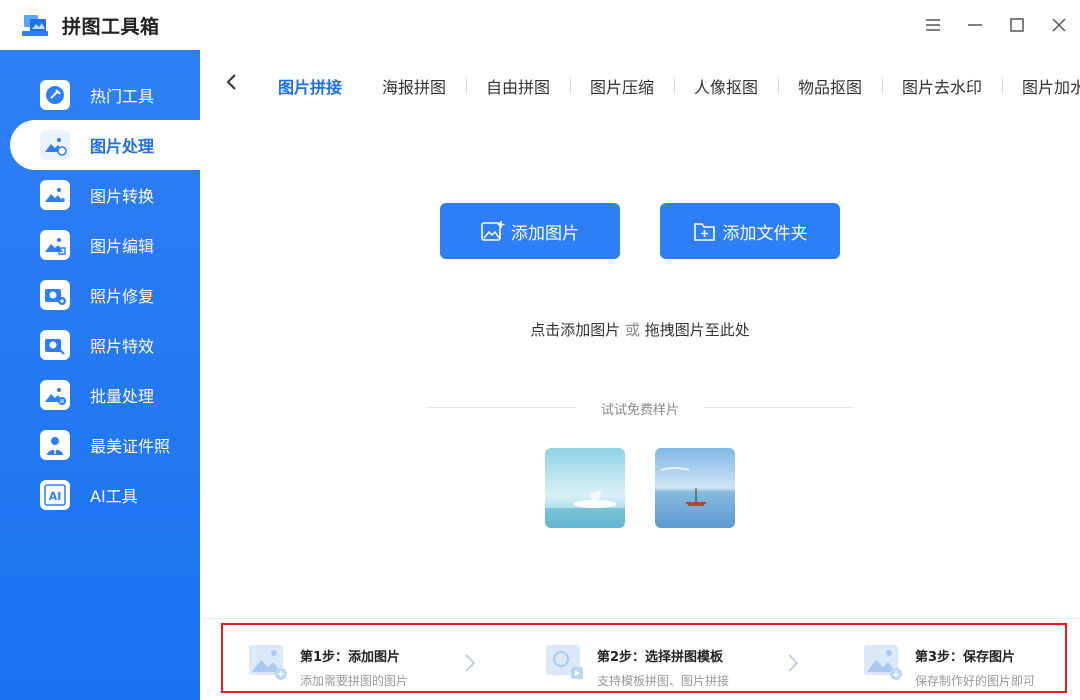 This screenshot has height=700, width=1080. Describe the element at coordinates (585, 488) in the screenshot. I see `sample-image-polar-bear` at that location.